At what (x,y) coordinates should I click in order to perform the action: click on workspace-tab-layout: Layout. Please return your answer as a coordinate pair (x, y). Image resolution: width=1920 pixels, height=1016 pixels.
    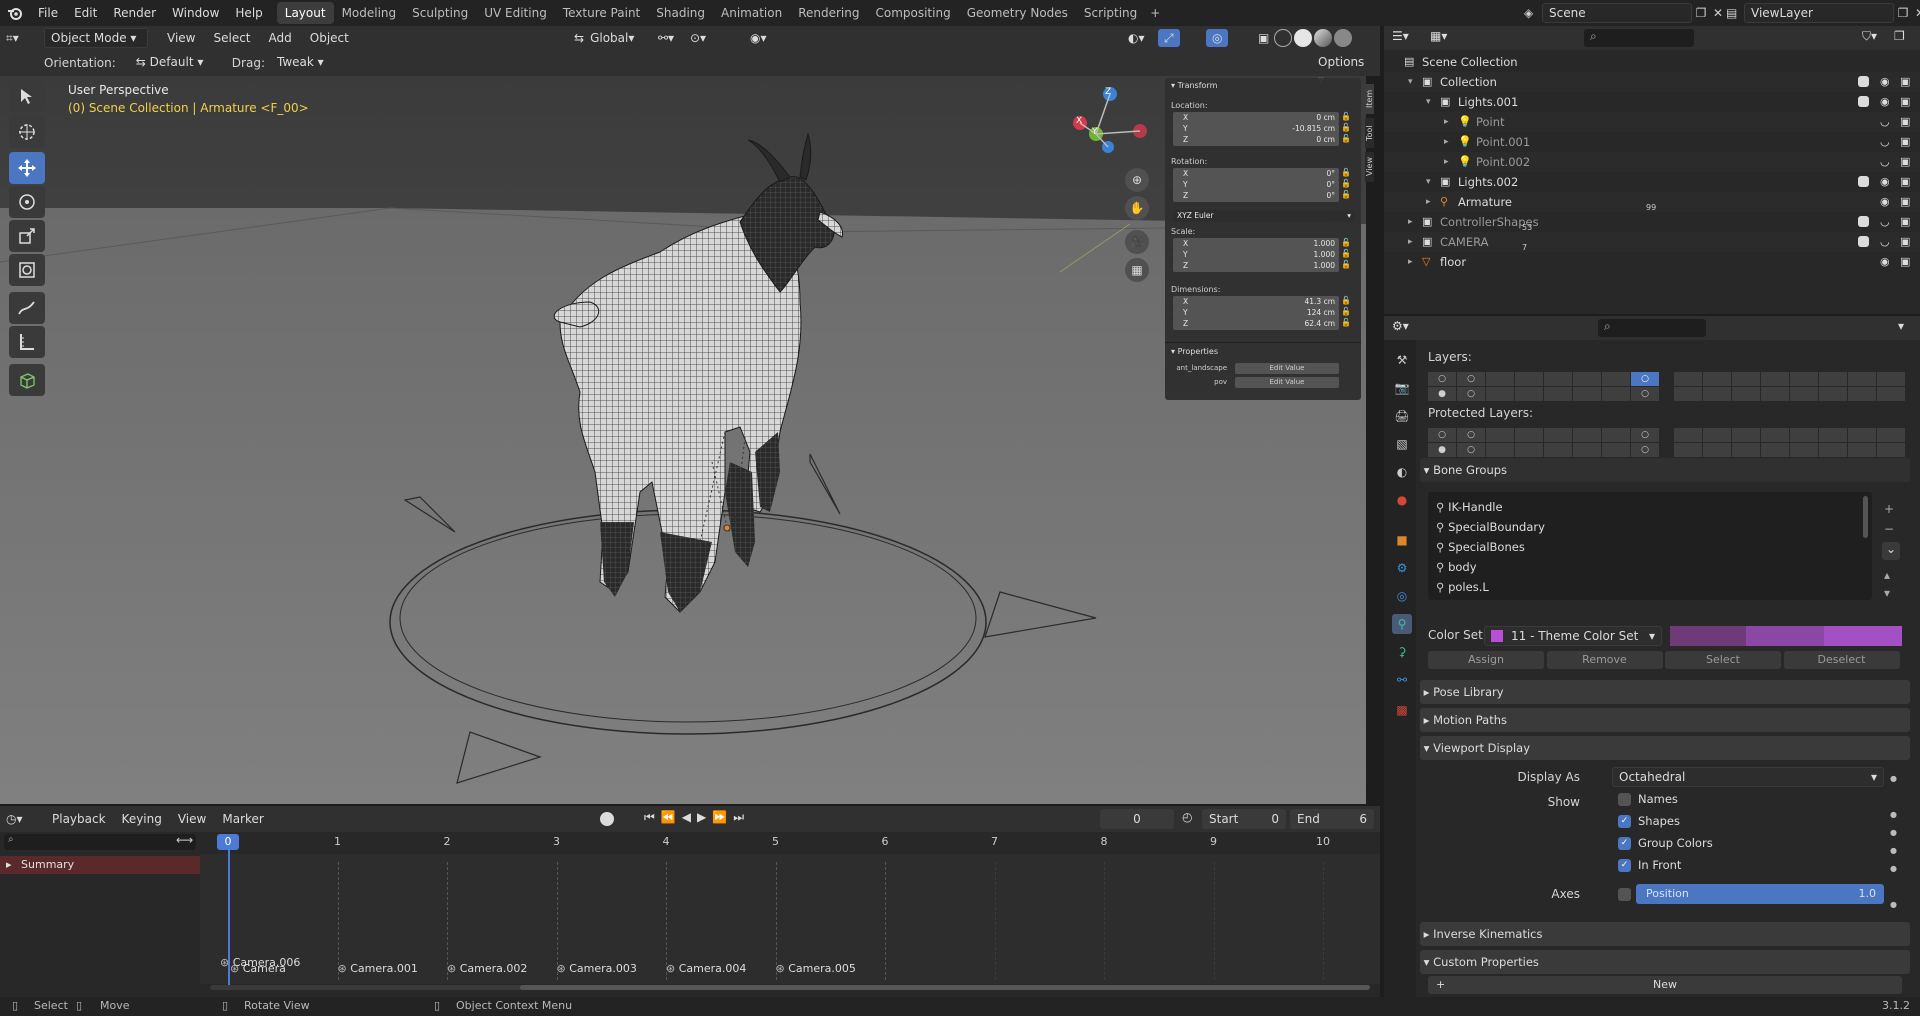
    Looking at the image, I should click on (305, 13).